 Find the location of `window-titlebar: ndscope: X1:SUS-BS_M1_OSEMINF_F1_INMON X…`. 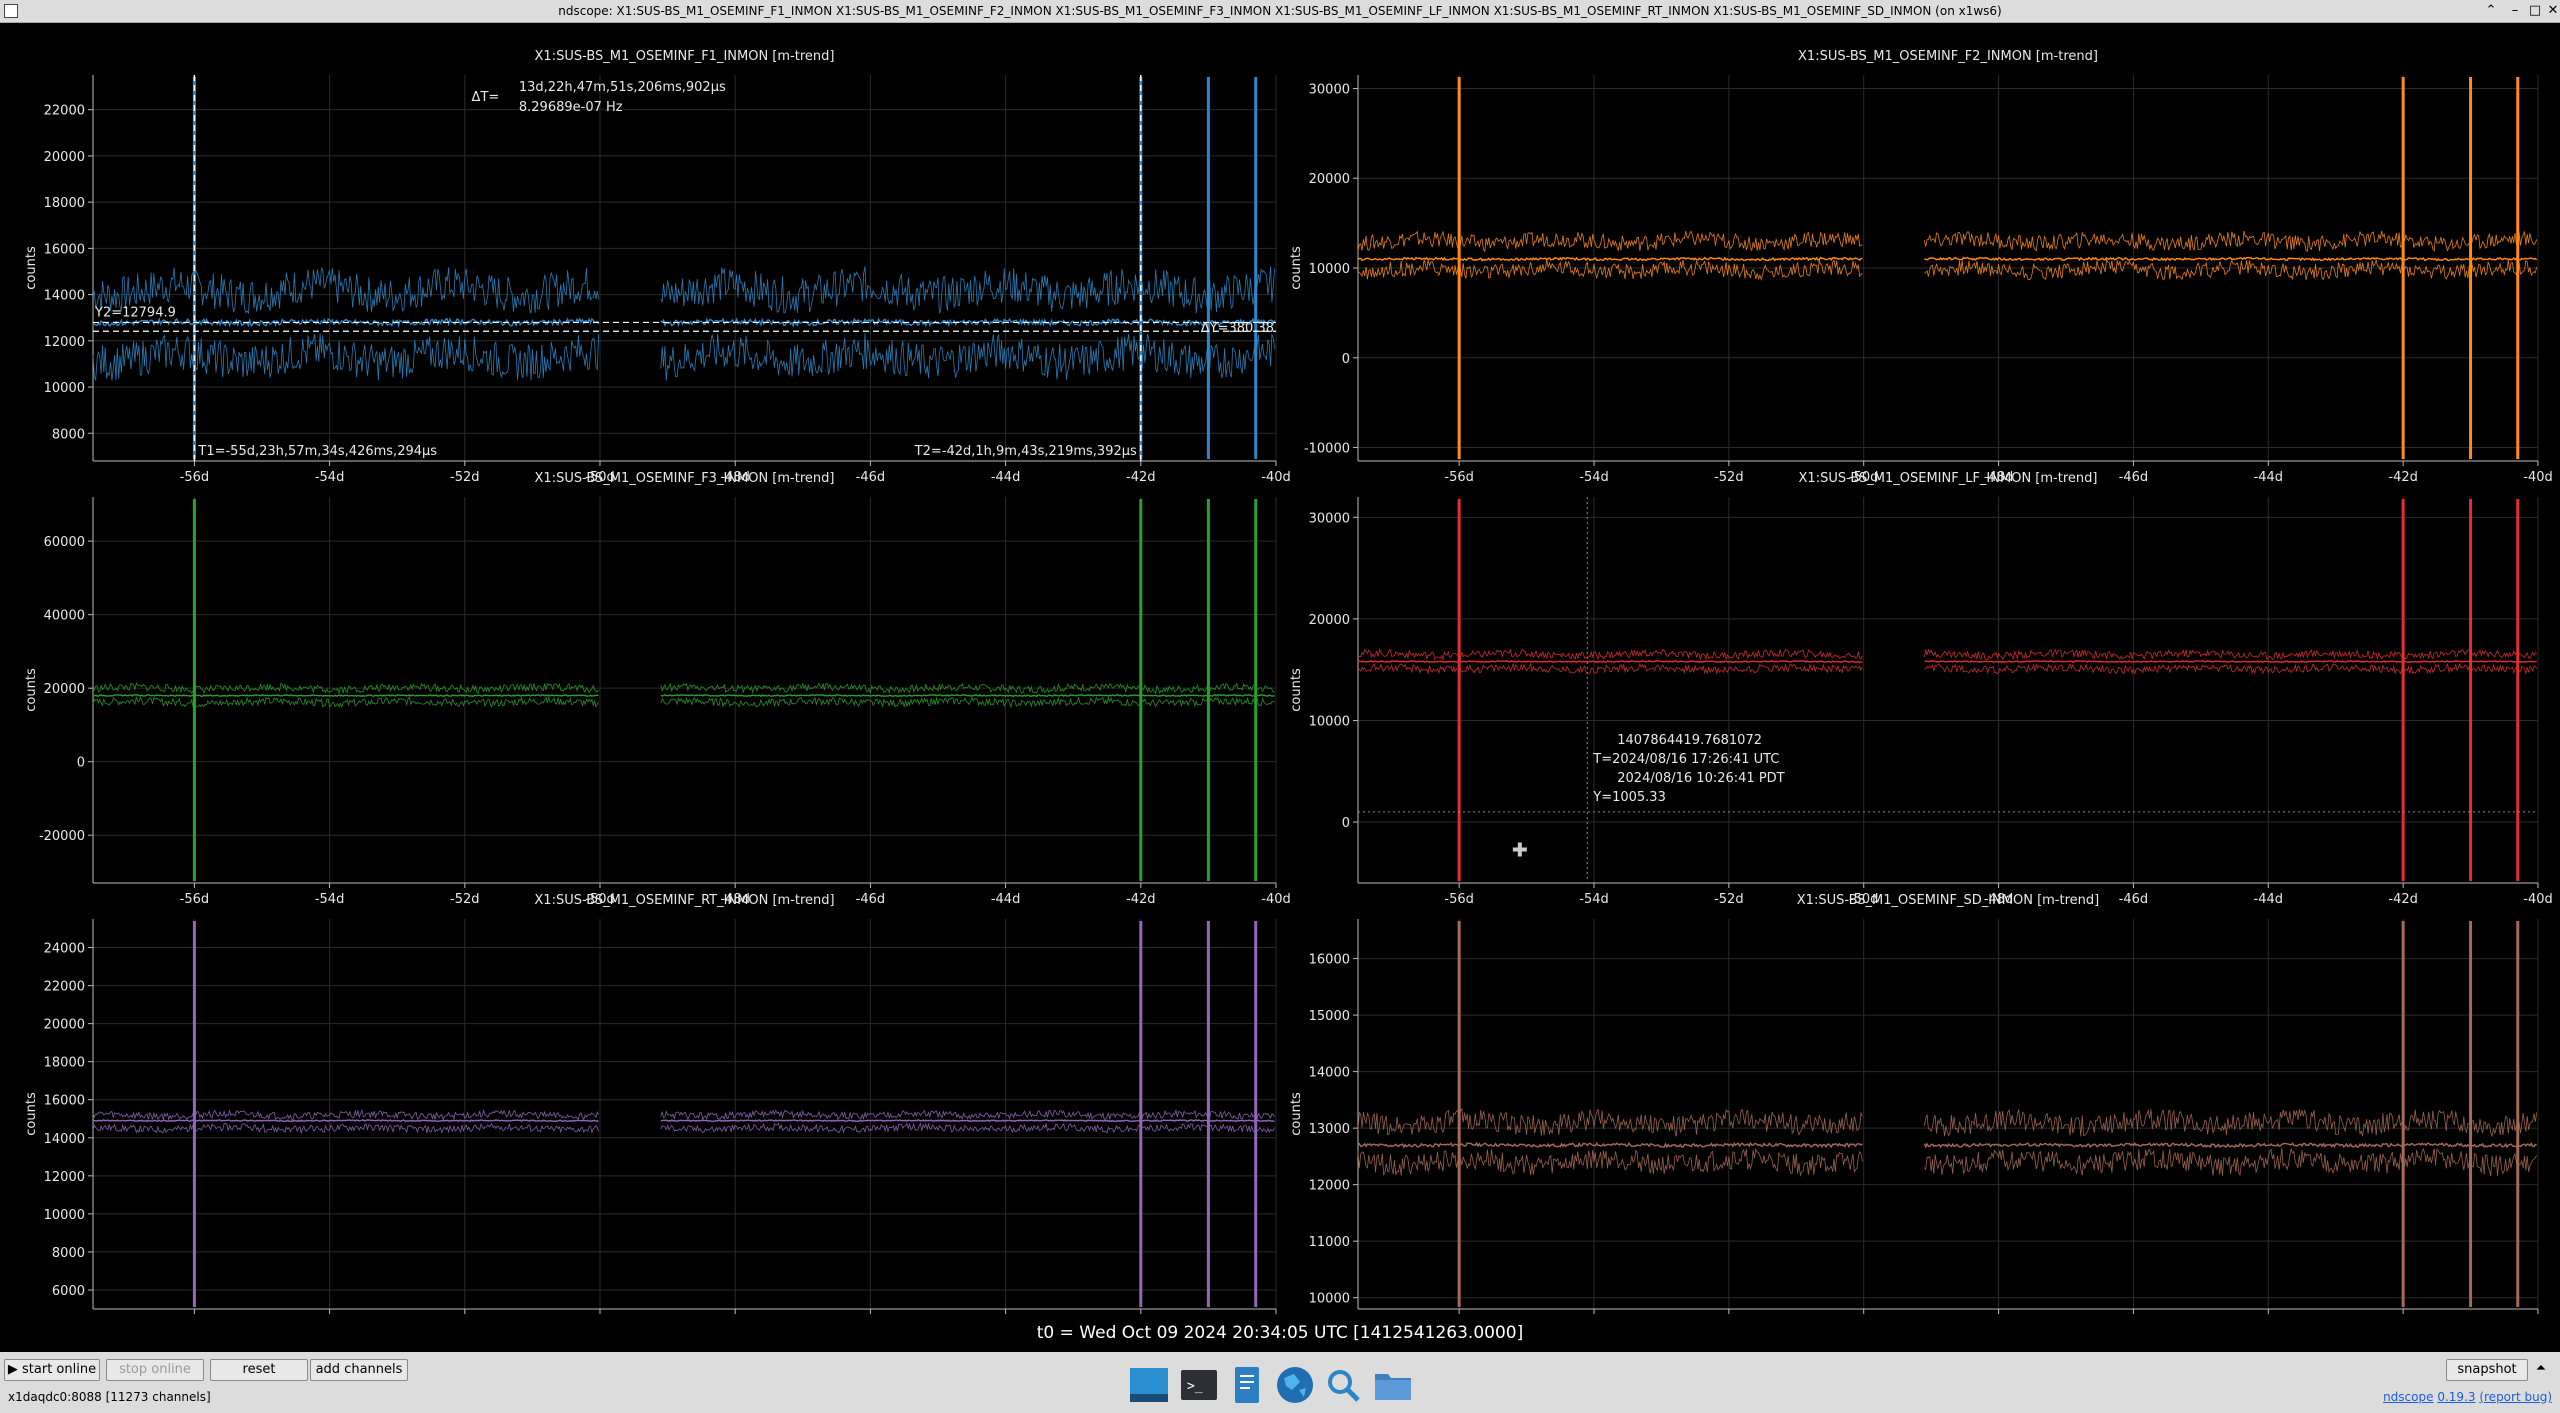

window-titlebar: ndscope: X1:SUS-BS_M1_OSEMINF_F1_INMON X… is located at coordinates (1280, 11).